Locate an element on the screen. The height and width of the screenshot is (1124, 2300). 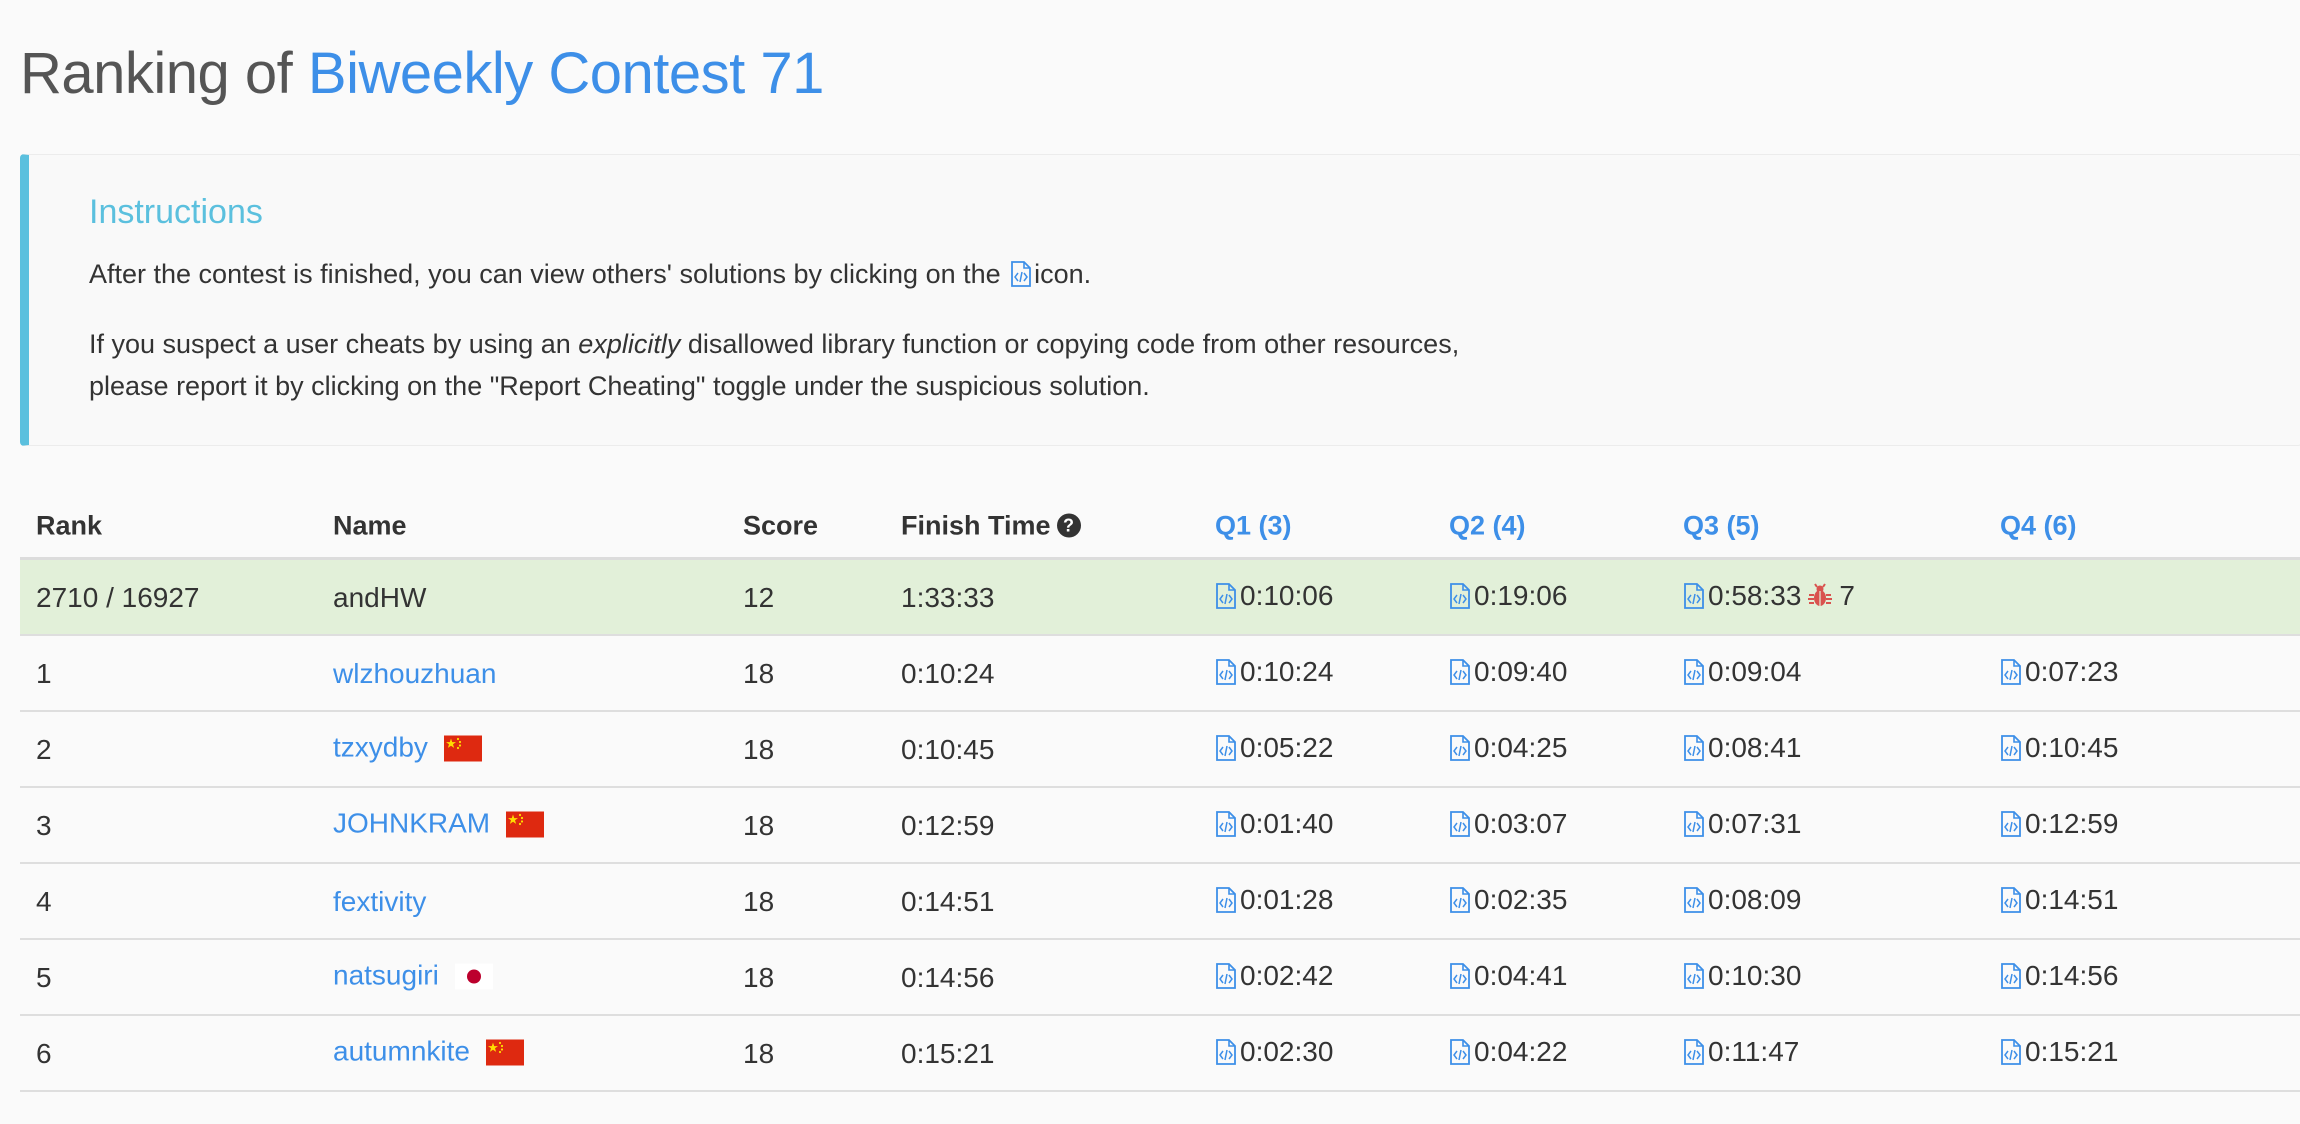
q3-time: 0:09:04 is located at coordinates (1755, 671).